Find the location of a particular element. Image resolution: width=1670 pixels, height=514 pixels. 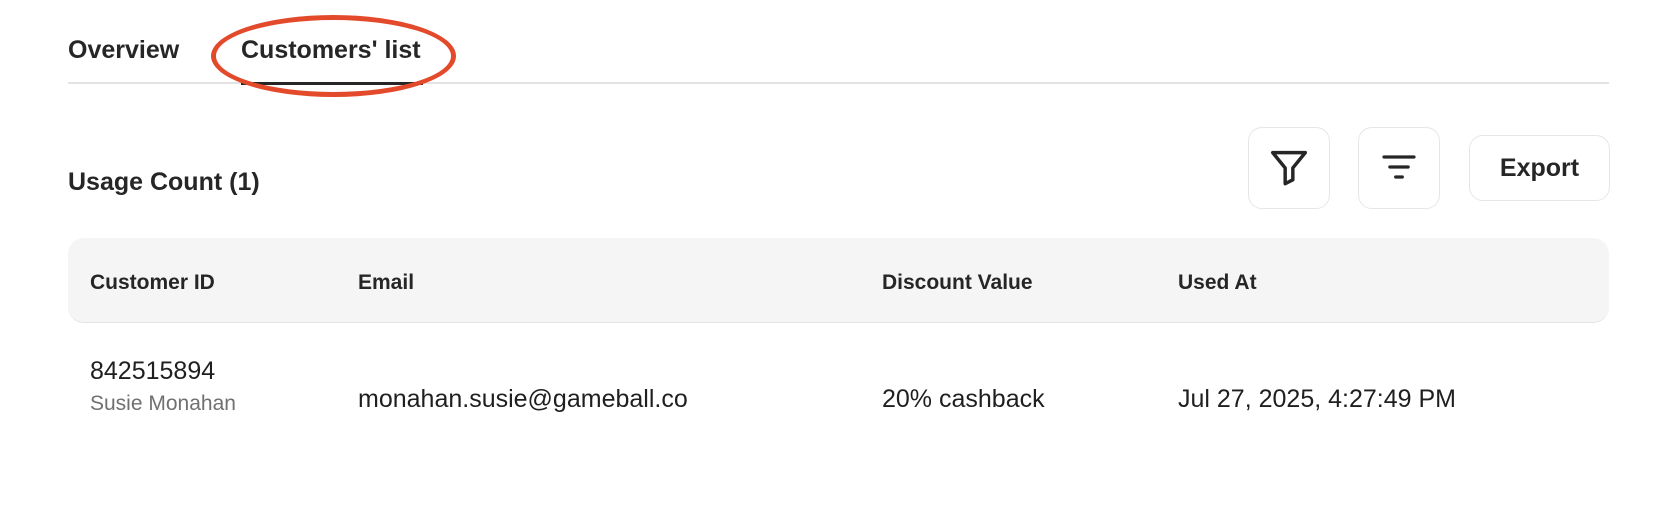

export-button: Export is located at coordinates (1539, 168).